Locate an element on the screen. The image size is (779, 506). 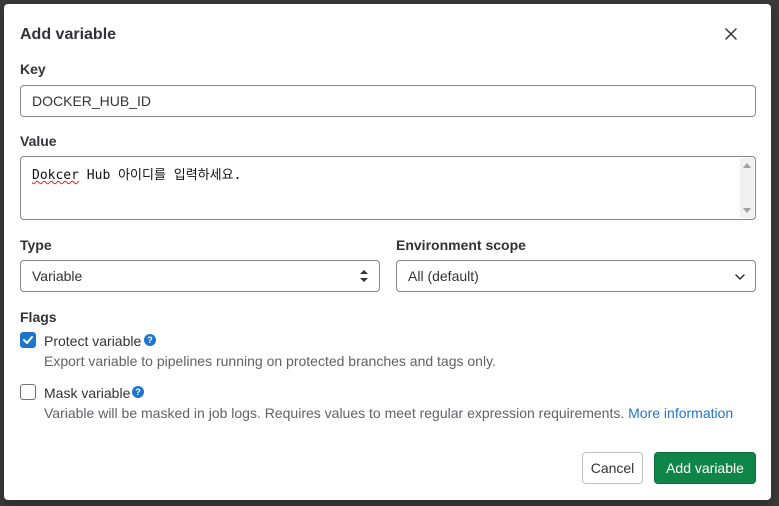
mask-variable-help-icon: ? is located at coordinates (138, 392).